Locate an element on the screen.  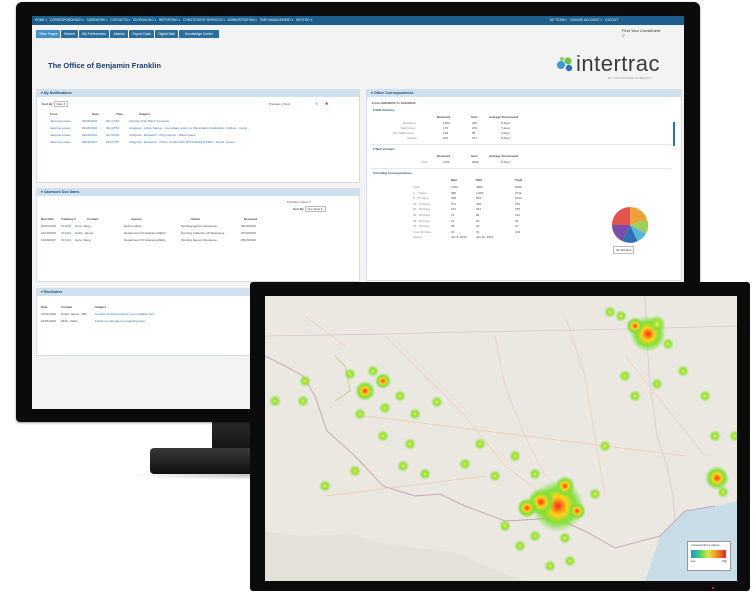
tab-my-preferences: My Preferences is located at coordinates (94, 34).